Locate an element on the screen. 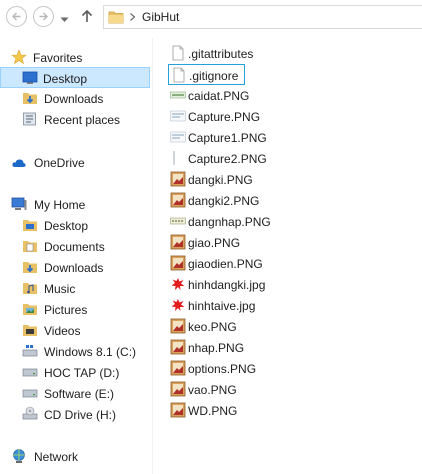 The width and height of the screenshot is (422, 474). recent-locations-button is located at coordinates (64, 19).